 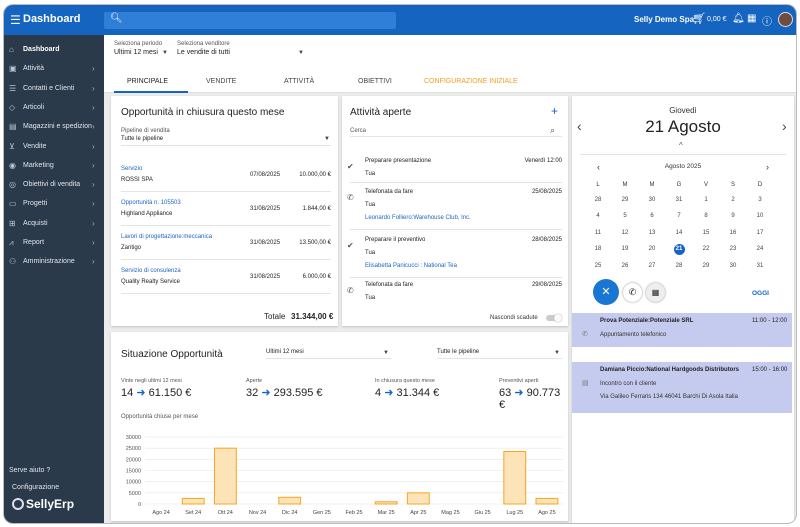 What do you see at coordinates (652, 233) in the screenshot?
I see `calendar-day: 13` at bounding box center [652, 233].